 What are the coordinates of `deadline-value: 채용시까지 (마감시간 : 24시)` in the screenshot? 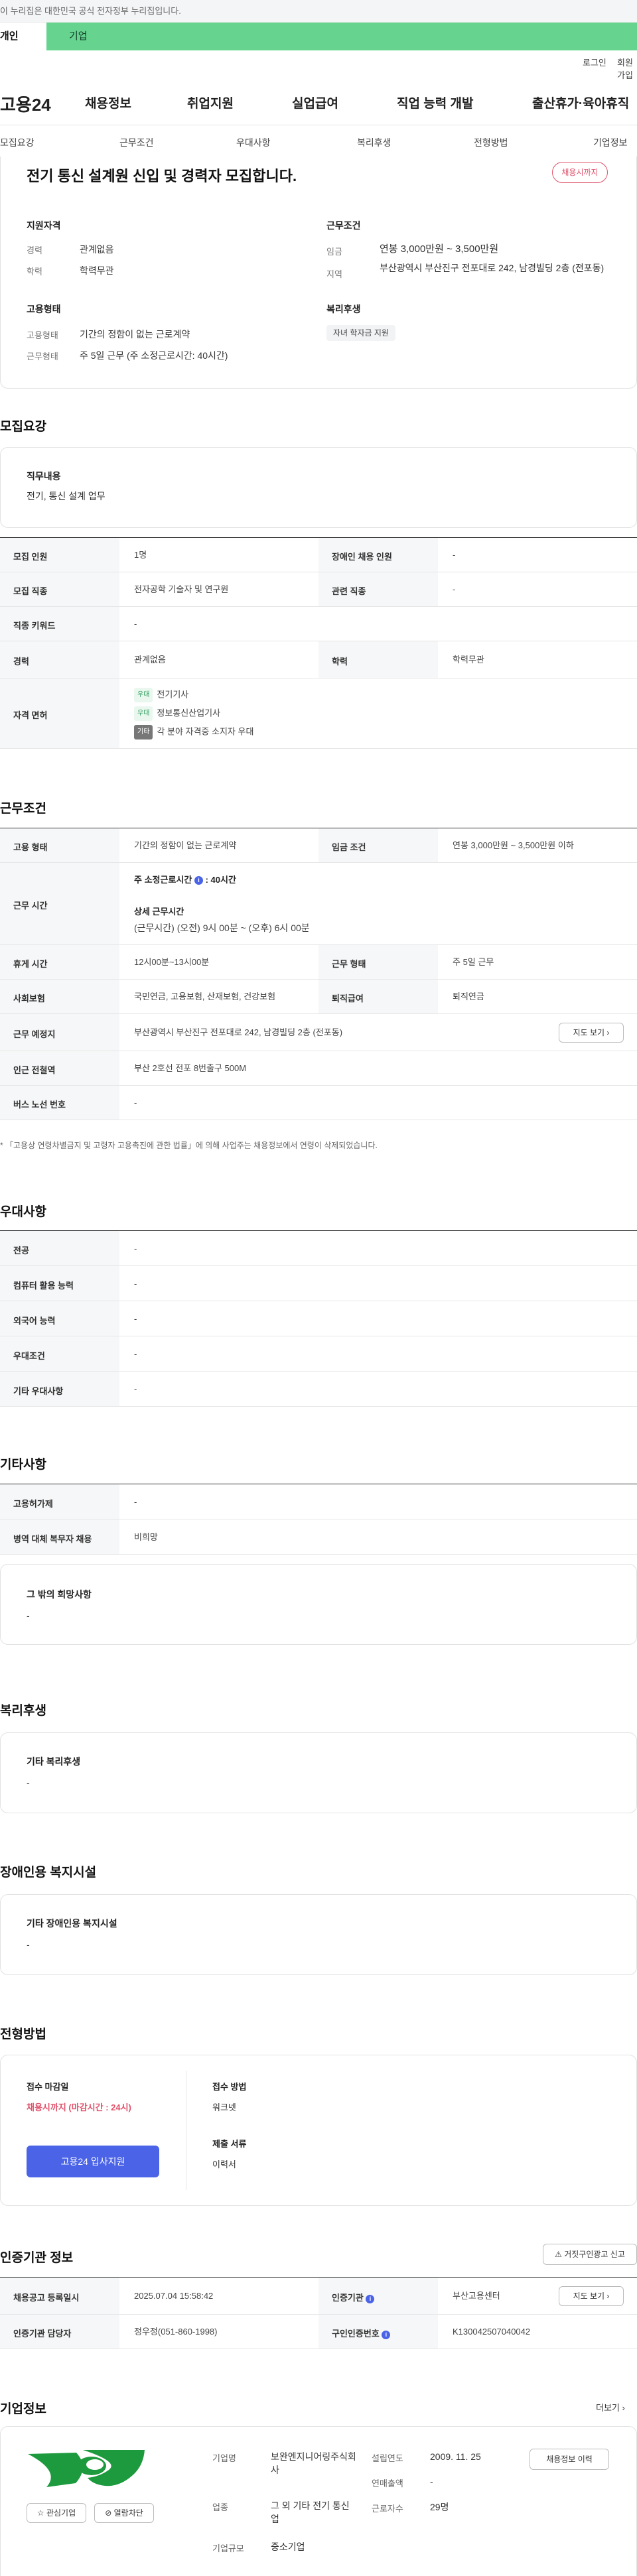 It's located at (79, 2107).